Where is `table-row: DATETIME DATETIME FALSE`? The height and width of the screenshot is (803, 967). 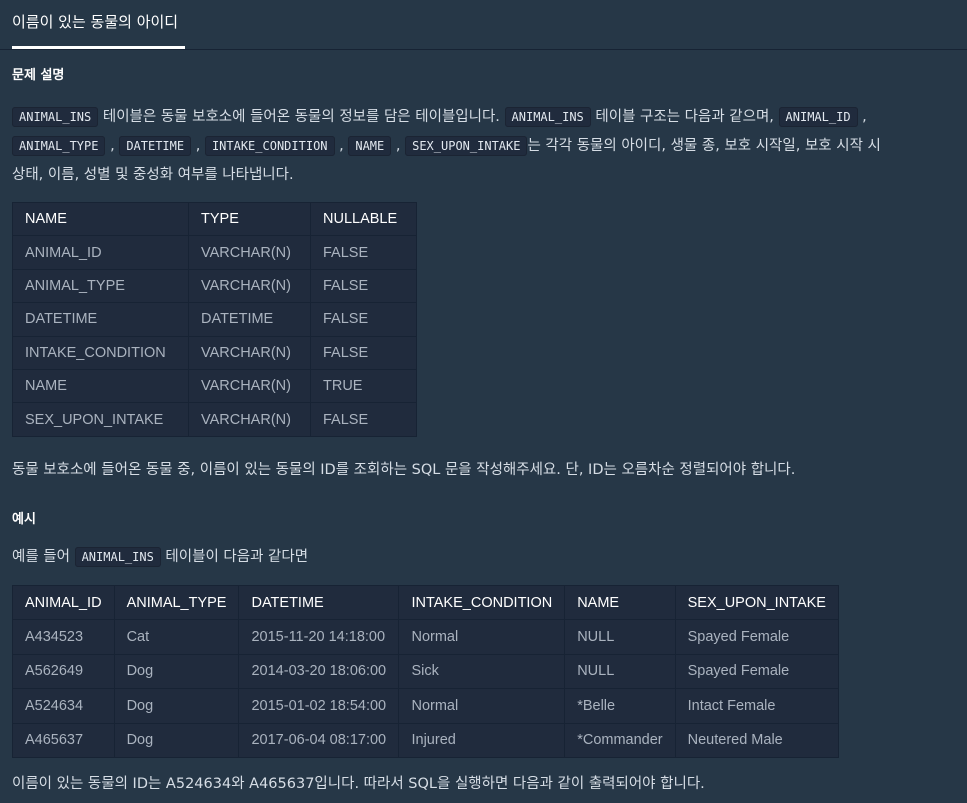
table-row: DATETIME DATETIME FALSE is located at coordinates (214, 319).